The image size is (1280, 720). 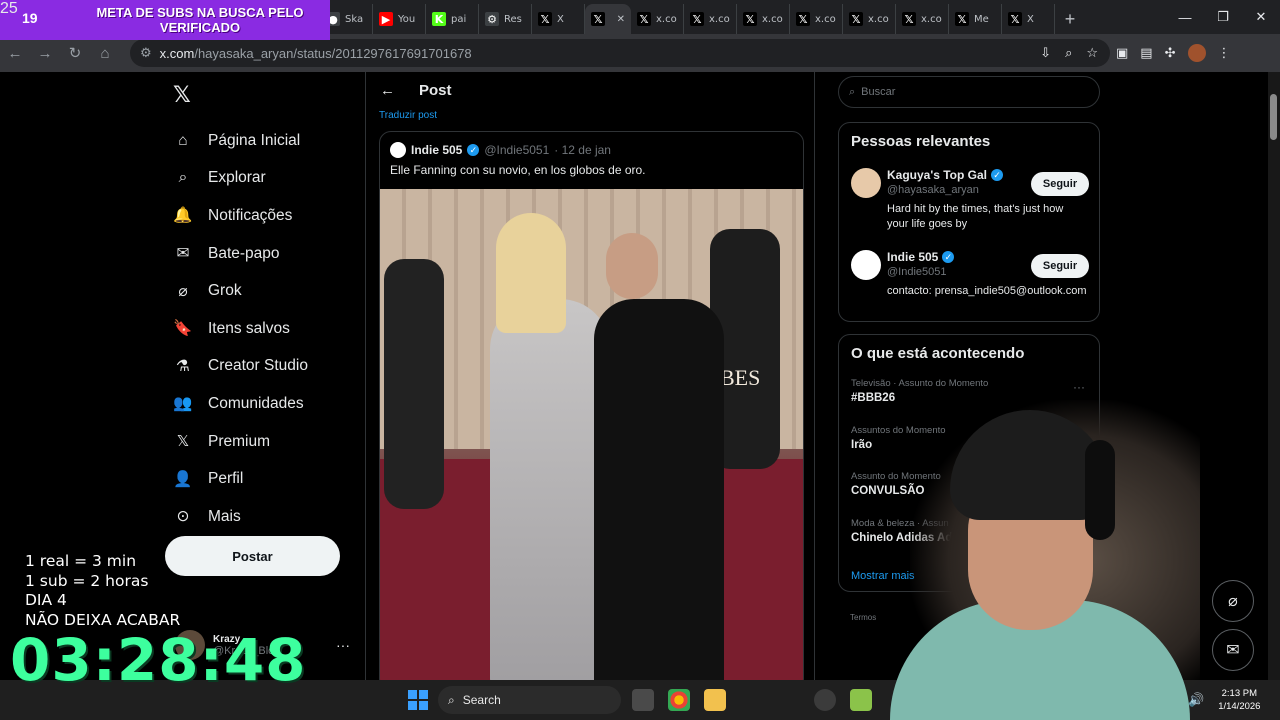 I want to click on close-window-icon: ✕, so click(x=1261, y=17).